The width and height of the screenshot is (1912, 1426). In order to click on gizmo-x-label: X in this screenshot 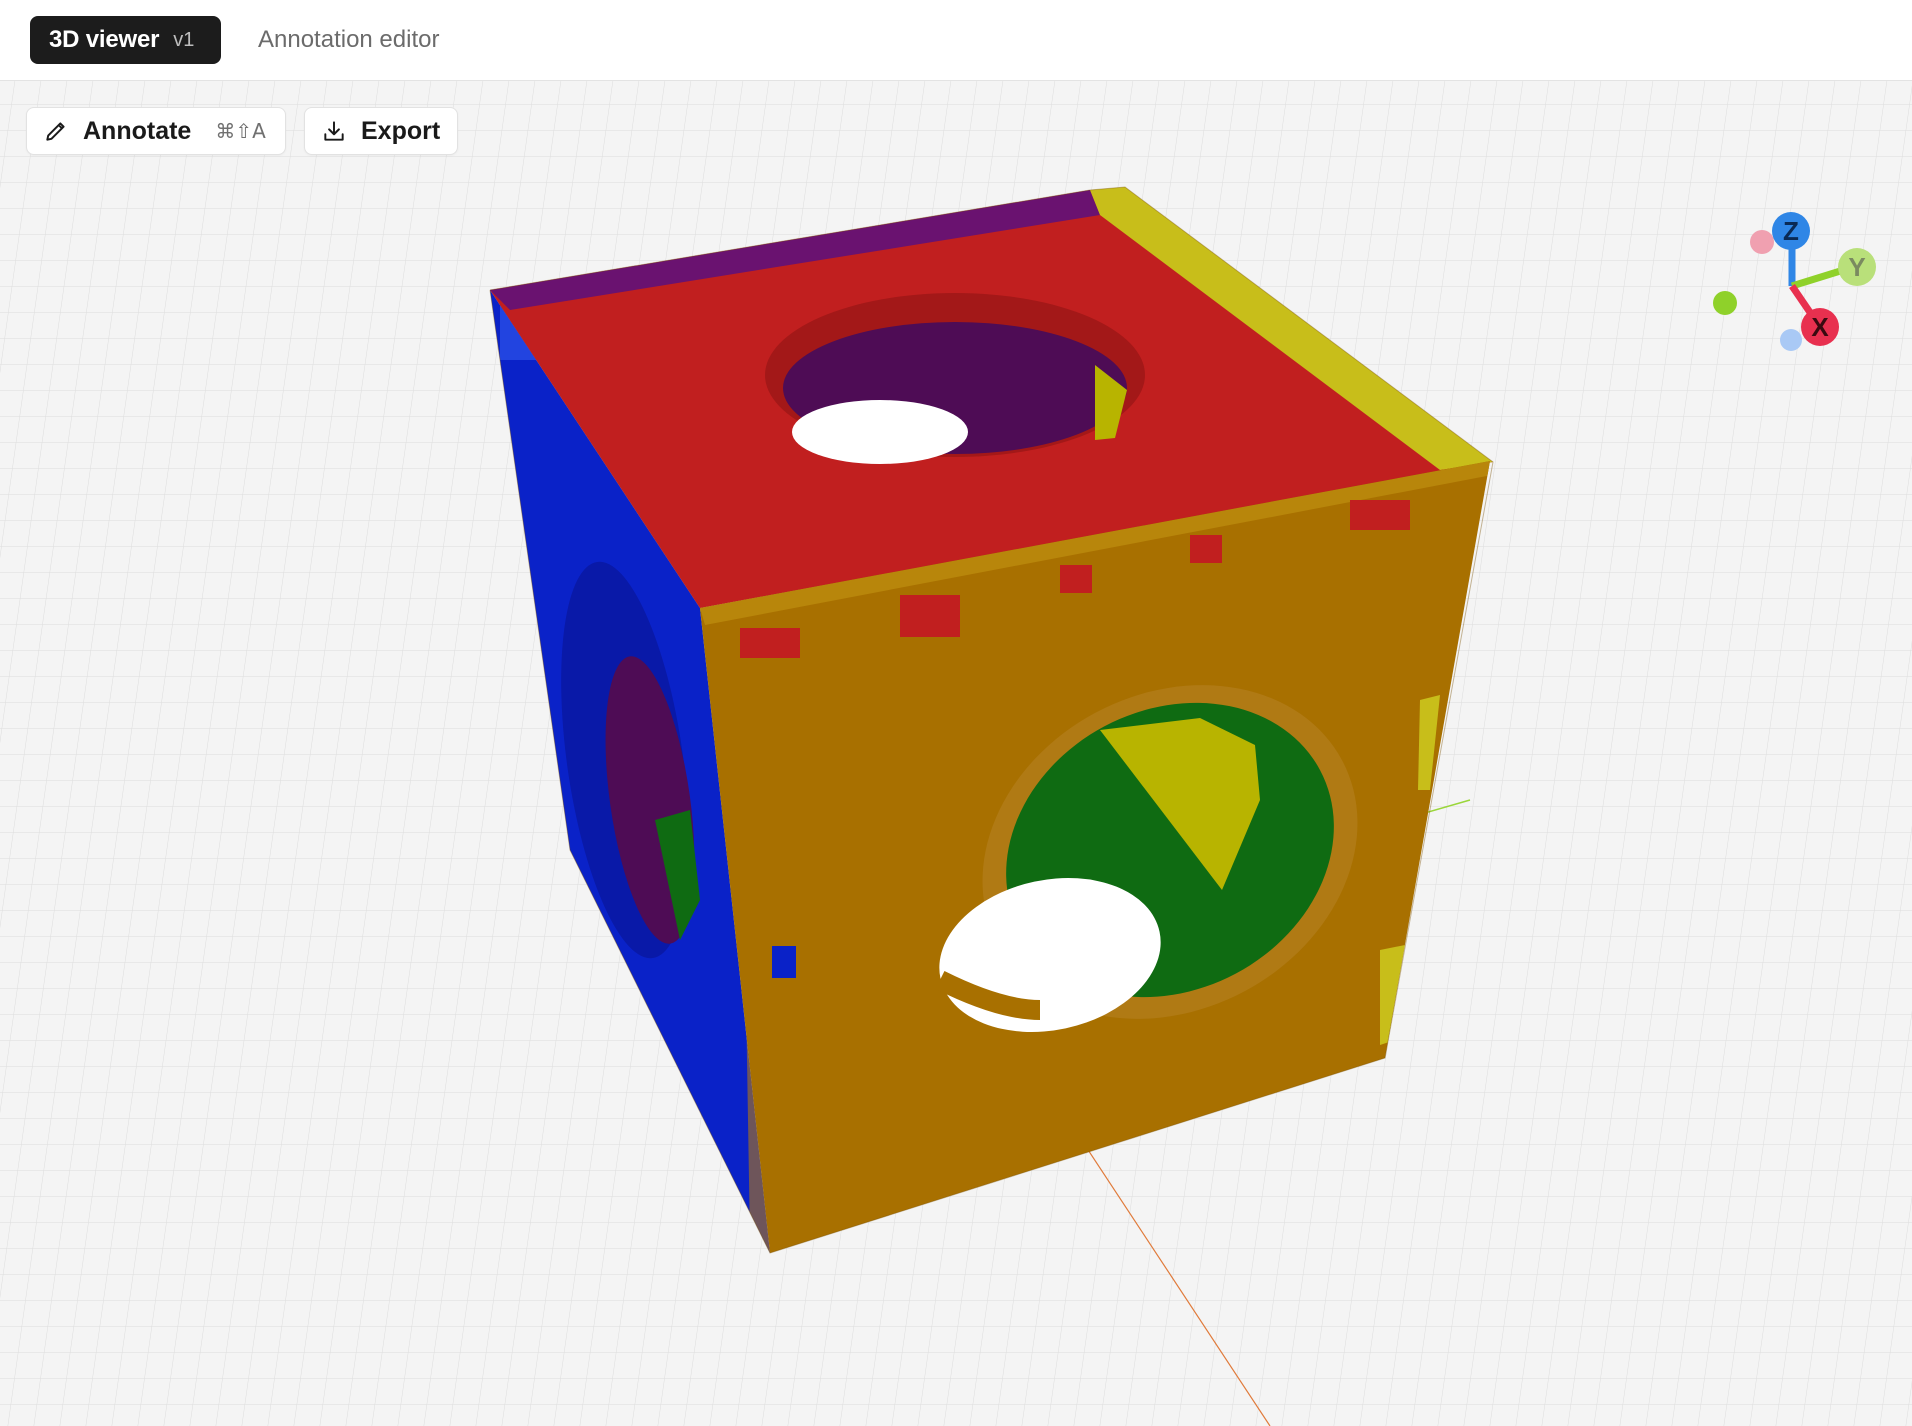, I will do `click(1820, 327)`.